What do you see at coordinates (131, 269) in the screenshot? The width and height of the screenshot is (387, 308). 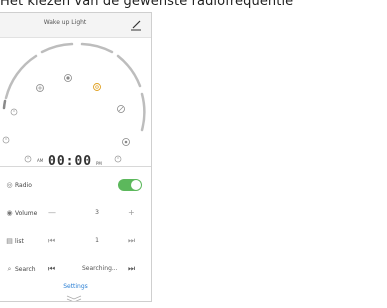 I see `search-next-button: ⏭` at bounding box center [131, 269].